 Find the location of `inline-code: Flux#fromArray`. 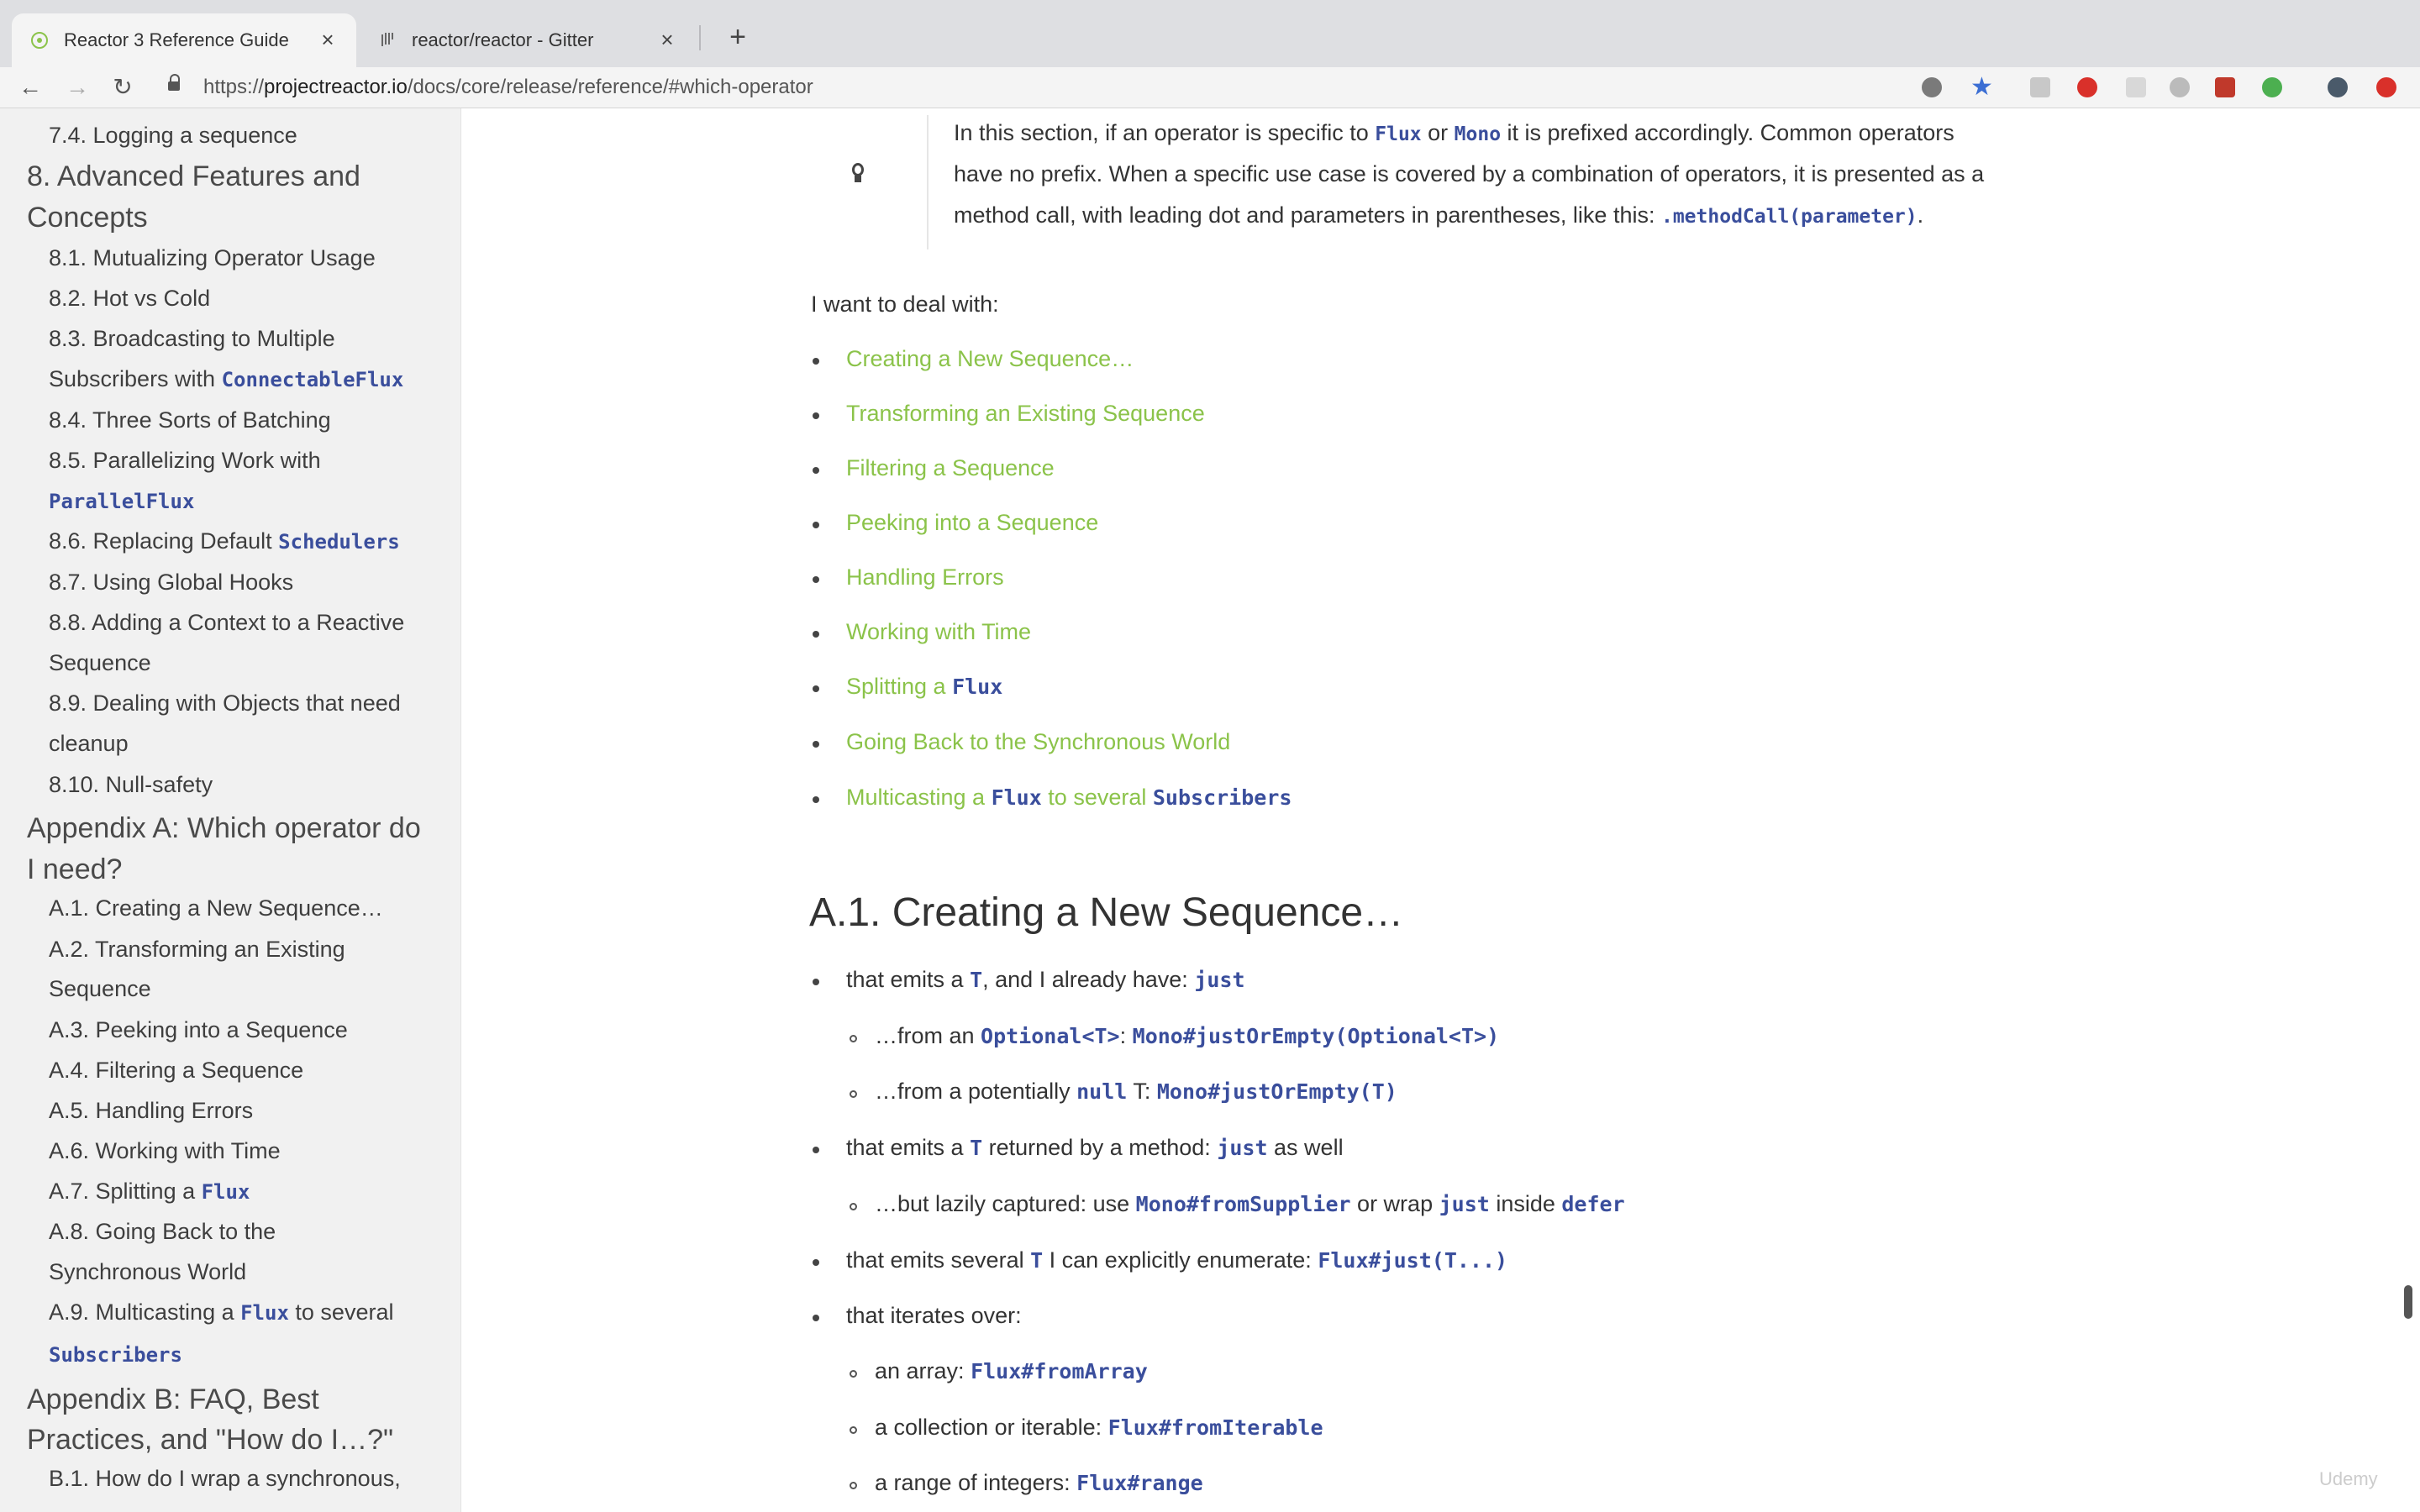

inline-code: Flux#fromArray is located at coordinates (1059, 1371).